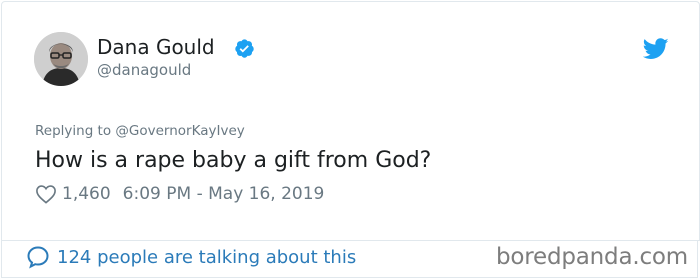 The image size is (700, 280). What do you see at coordinates (179, 131) in the screenshot?
I see `replying-to-handle: @GovernorKayIvey` at bounding box center [179, 131].